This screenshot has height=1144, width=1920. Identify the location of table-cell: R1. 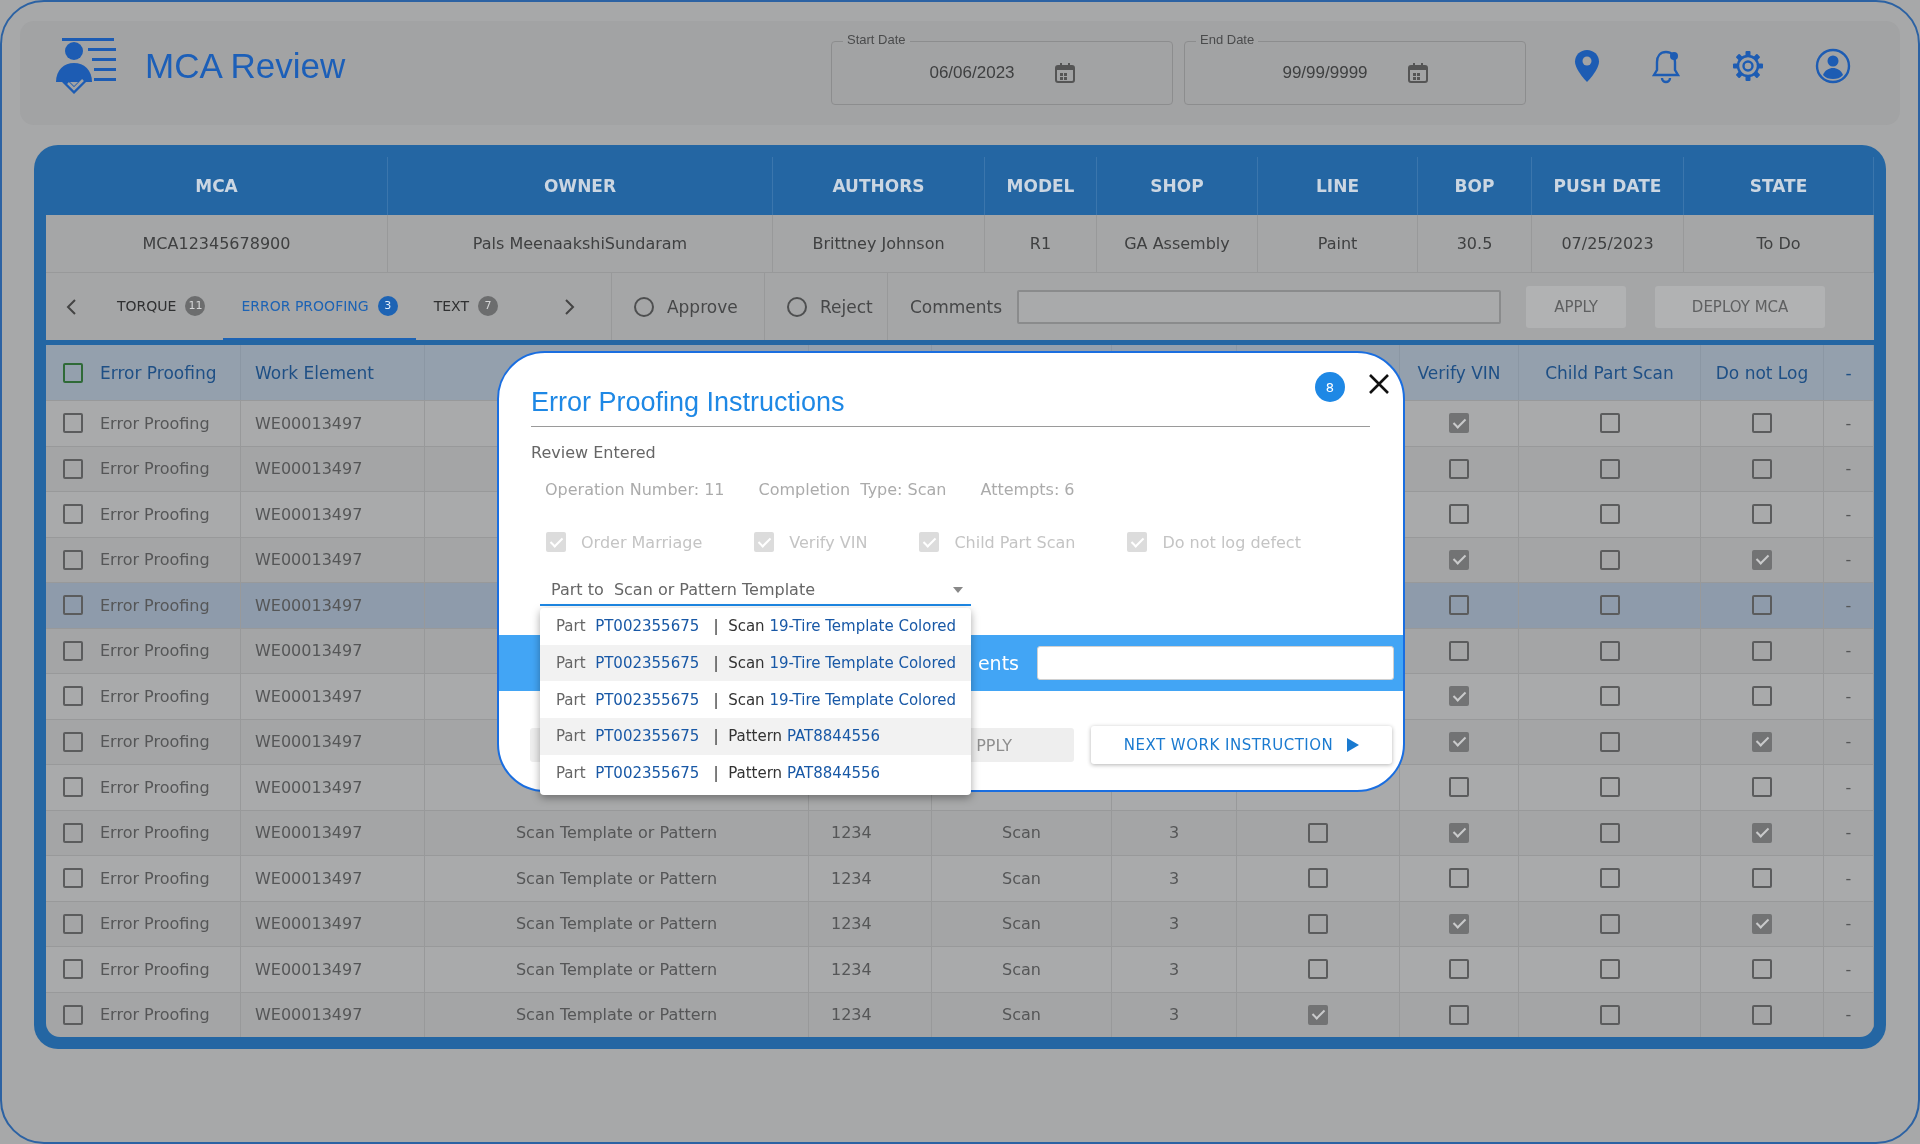
(1041, 243).